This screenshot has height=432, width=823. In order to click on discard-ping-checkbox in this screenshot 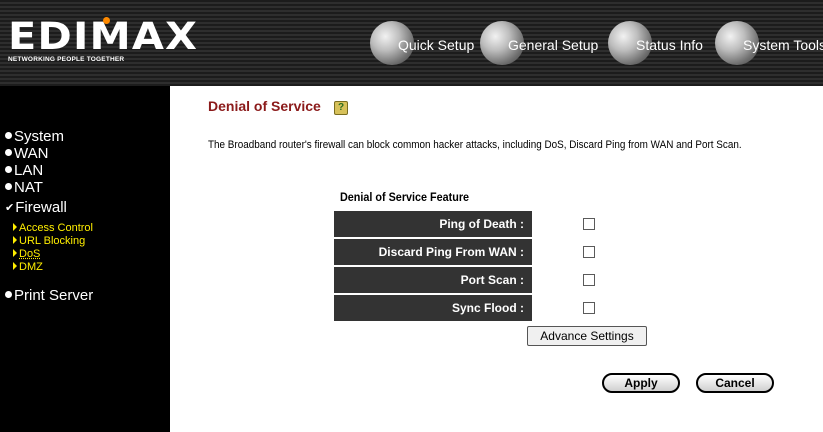, I will do `click(589, 252)`.